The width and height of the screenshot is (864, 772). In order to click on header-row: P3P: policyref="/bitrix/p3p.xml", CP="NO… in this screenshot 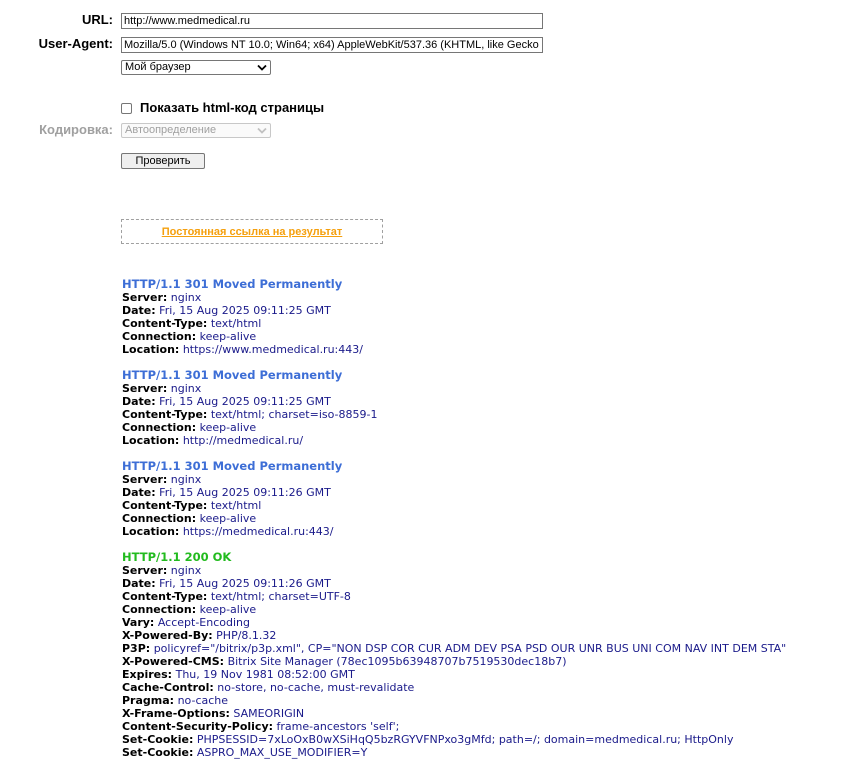, I will do `click(454, 648)`.